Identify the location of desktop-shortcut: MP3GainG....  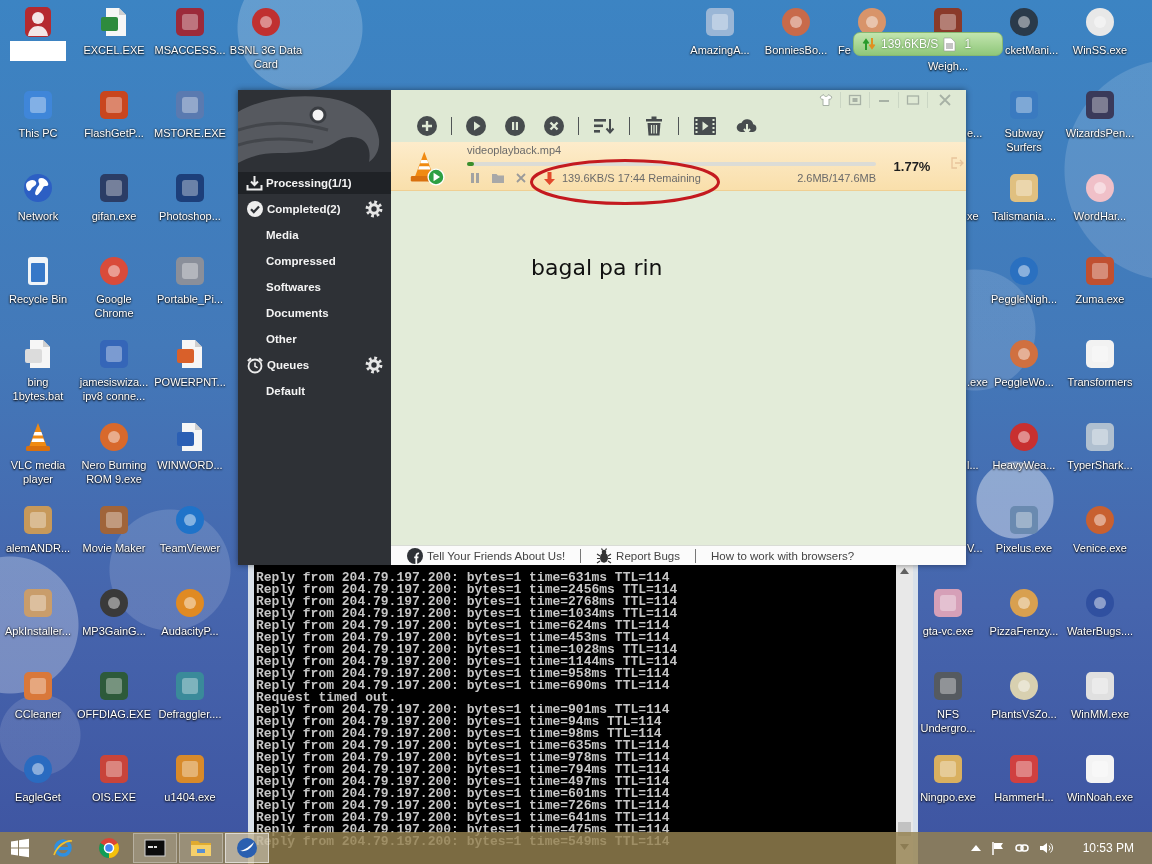
(114, 612).